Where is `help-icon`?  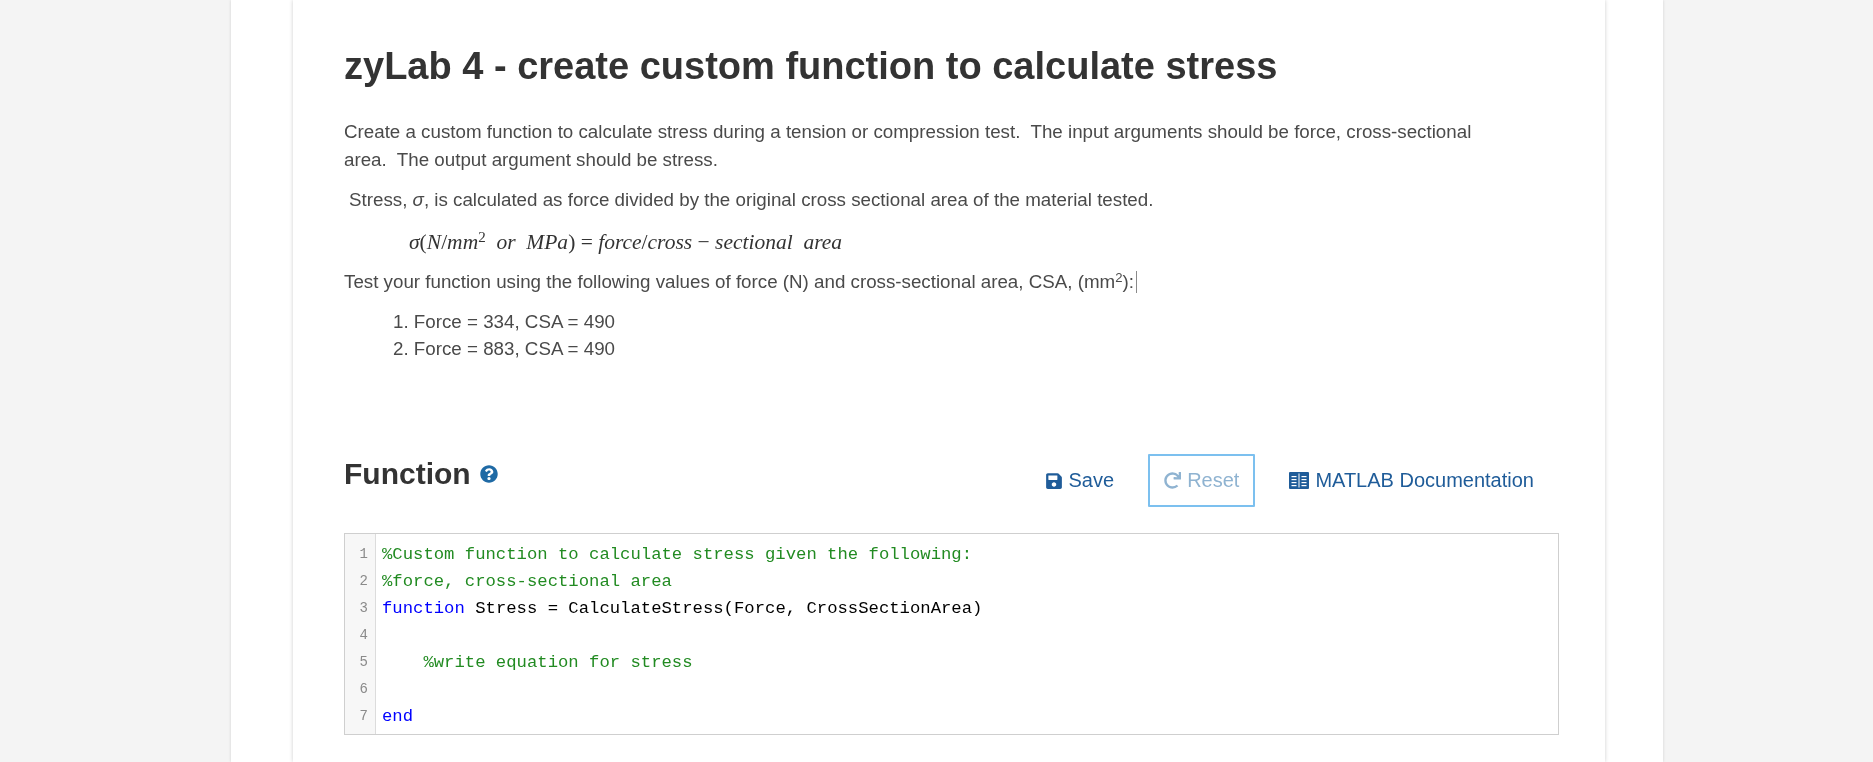
help-icon is located at coordinates (488, 474).